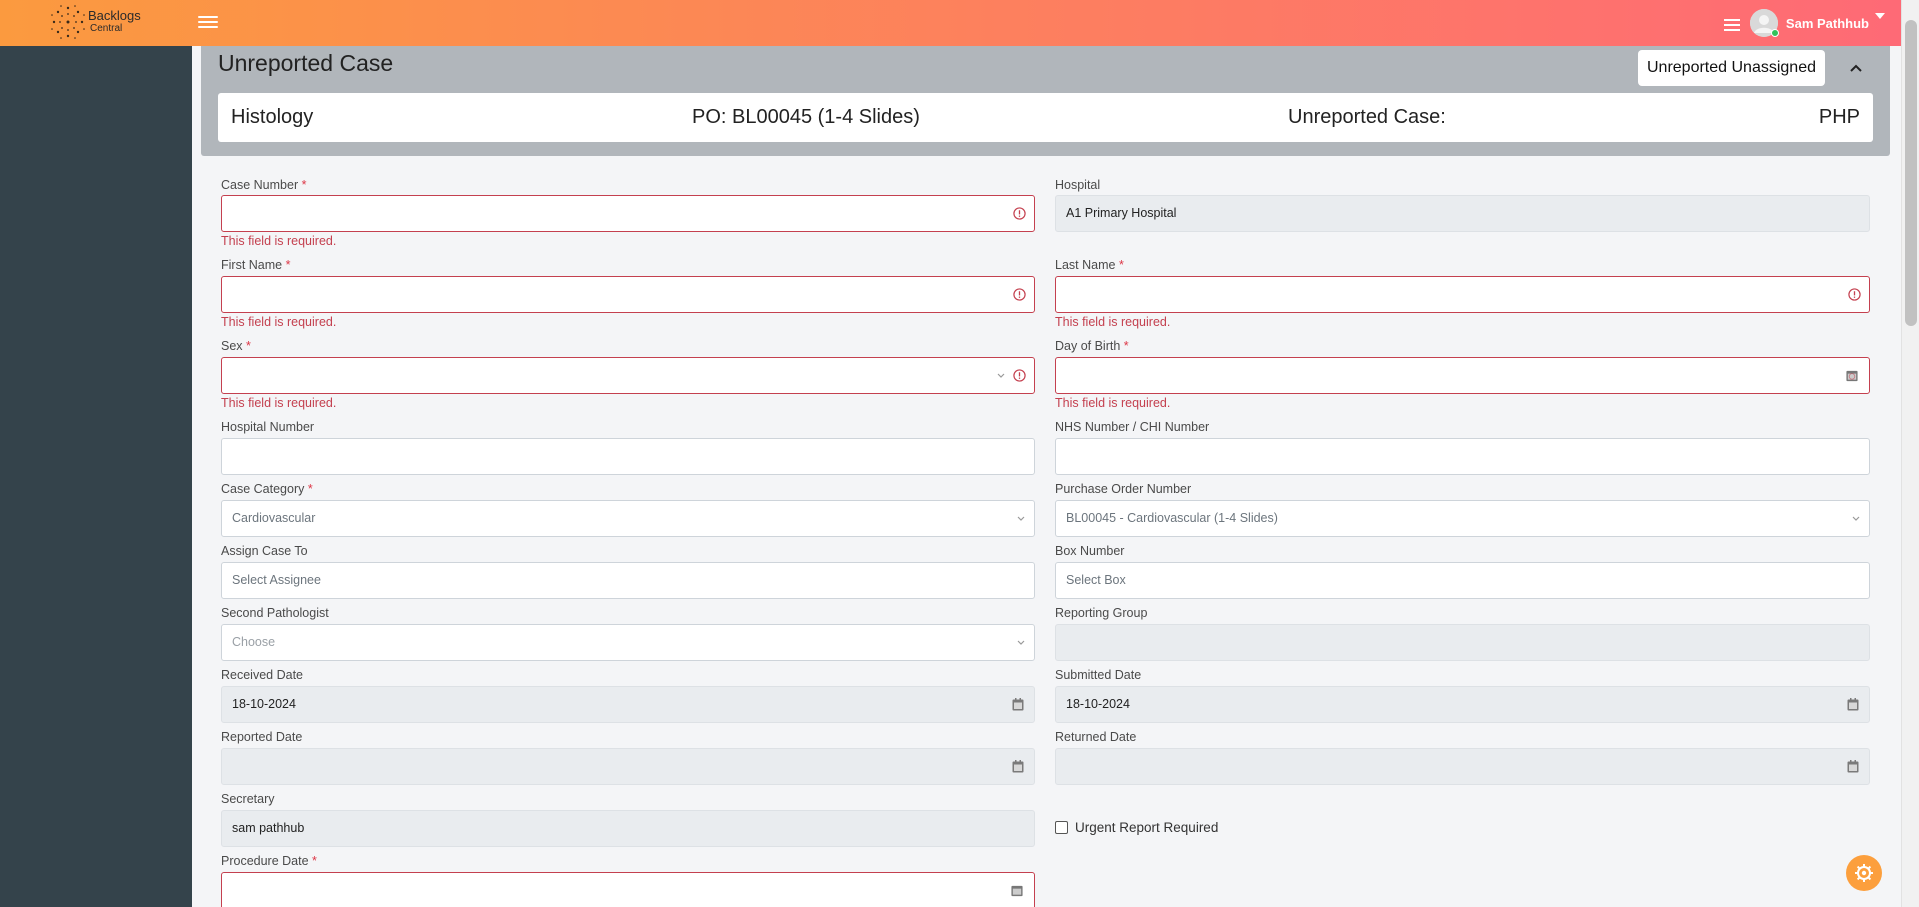  Describe the element at coordinates (262, 675) in the screenshot. I see `received-date-label: Received Date` at that location.